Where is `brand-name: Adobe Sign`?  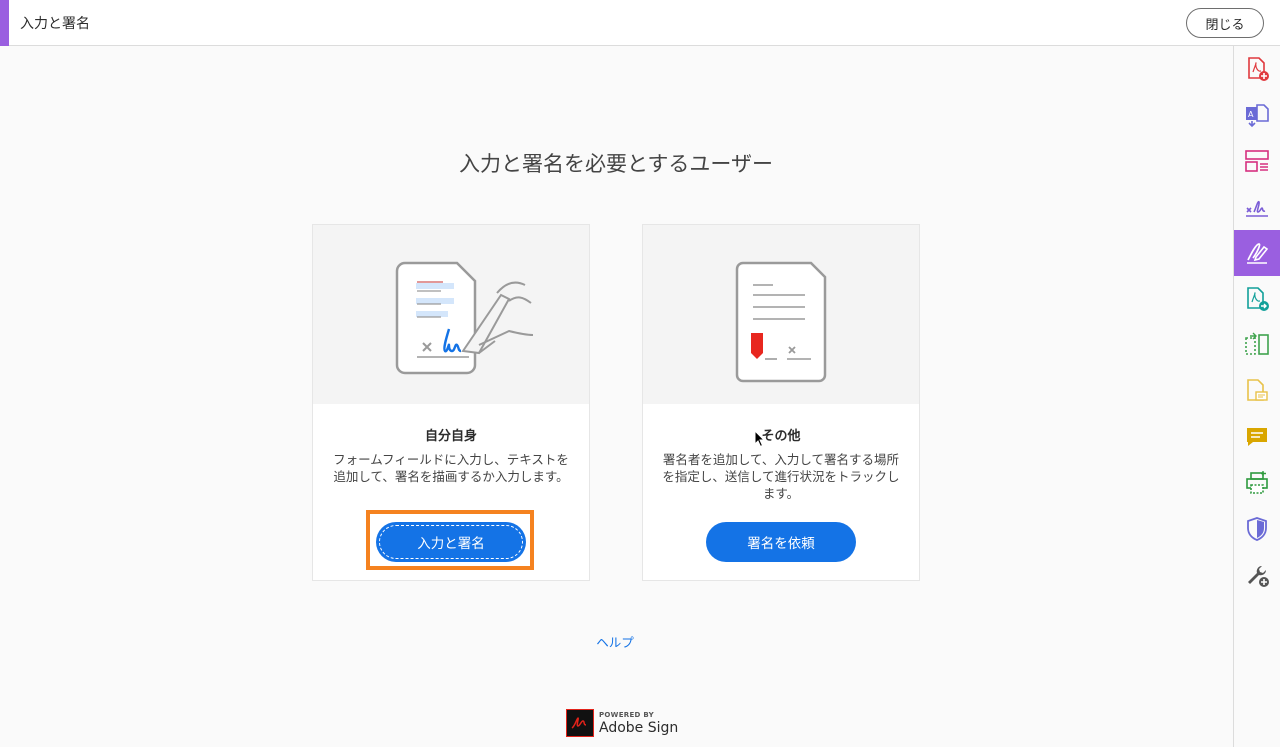 brand-name: Adobe Sign is located at coordinates (639, 728).